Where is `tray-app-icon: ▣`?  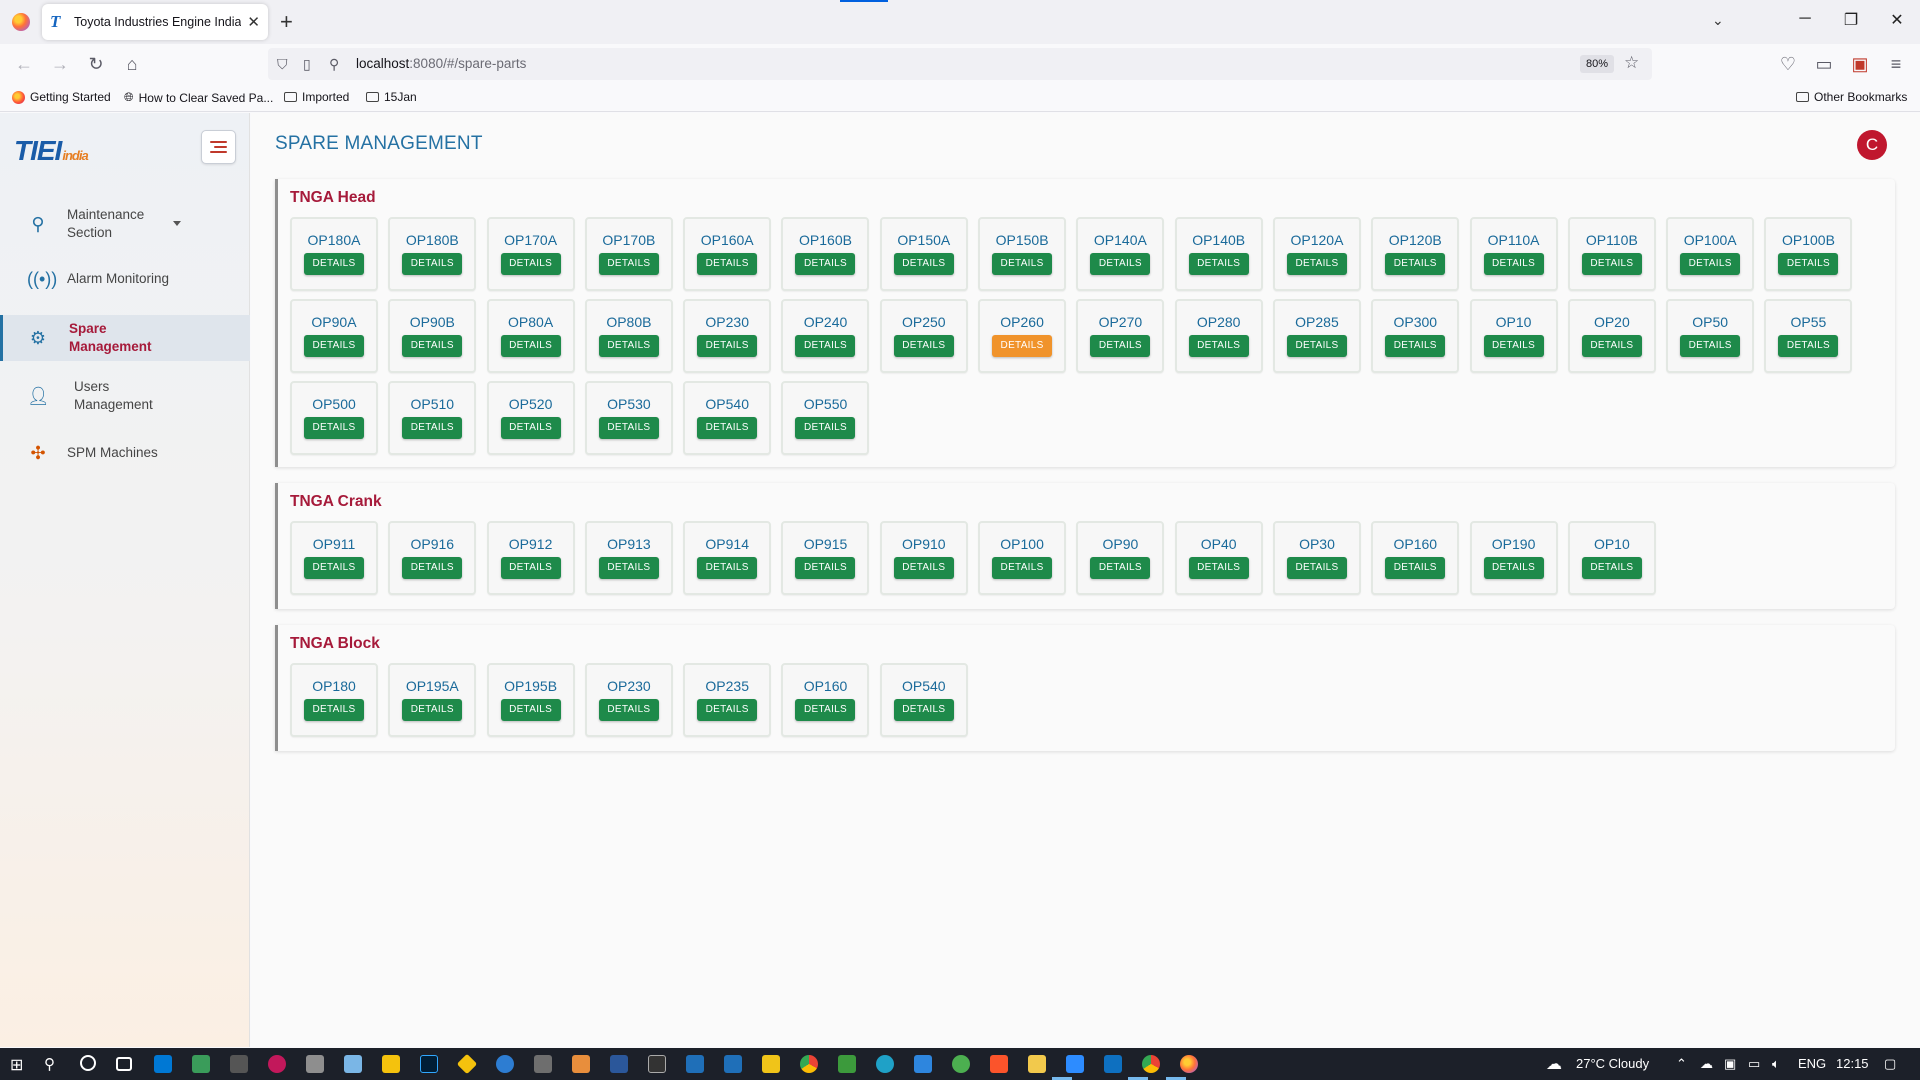 tray-app-icon: ▣ is located at coordinates (1730, 1064).